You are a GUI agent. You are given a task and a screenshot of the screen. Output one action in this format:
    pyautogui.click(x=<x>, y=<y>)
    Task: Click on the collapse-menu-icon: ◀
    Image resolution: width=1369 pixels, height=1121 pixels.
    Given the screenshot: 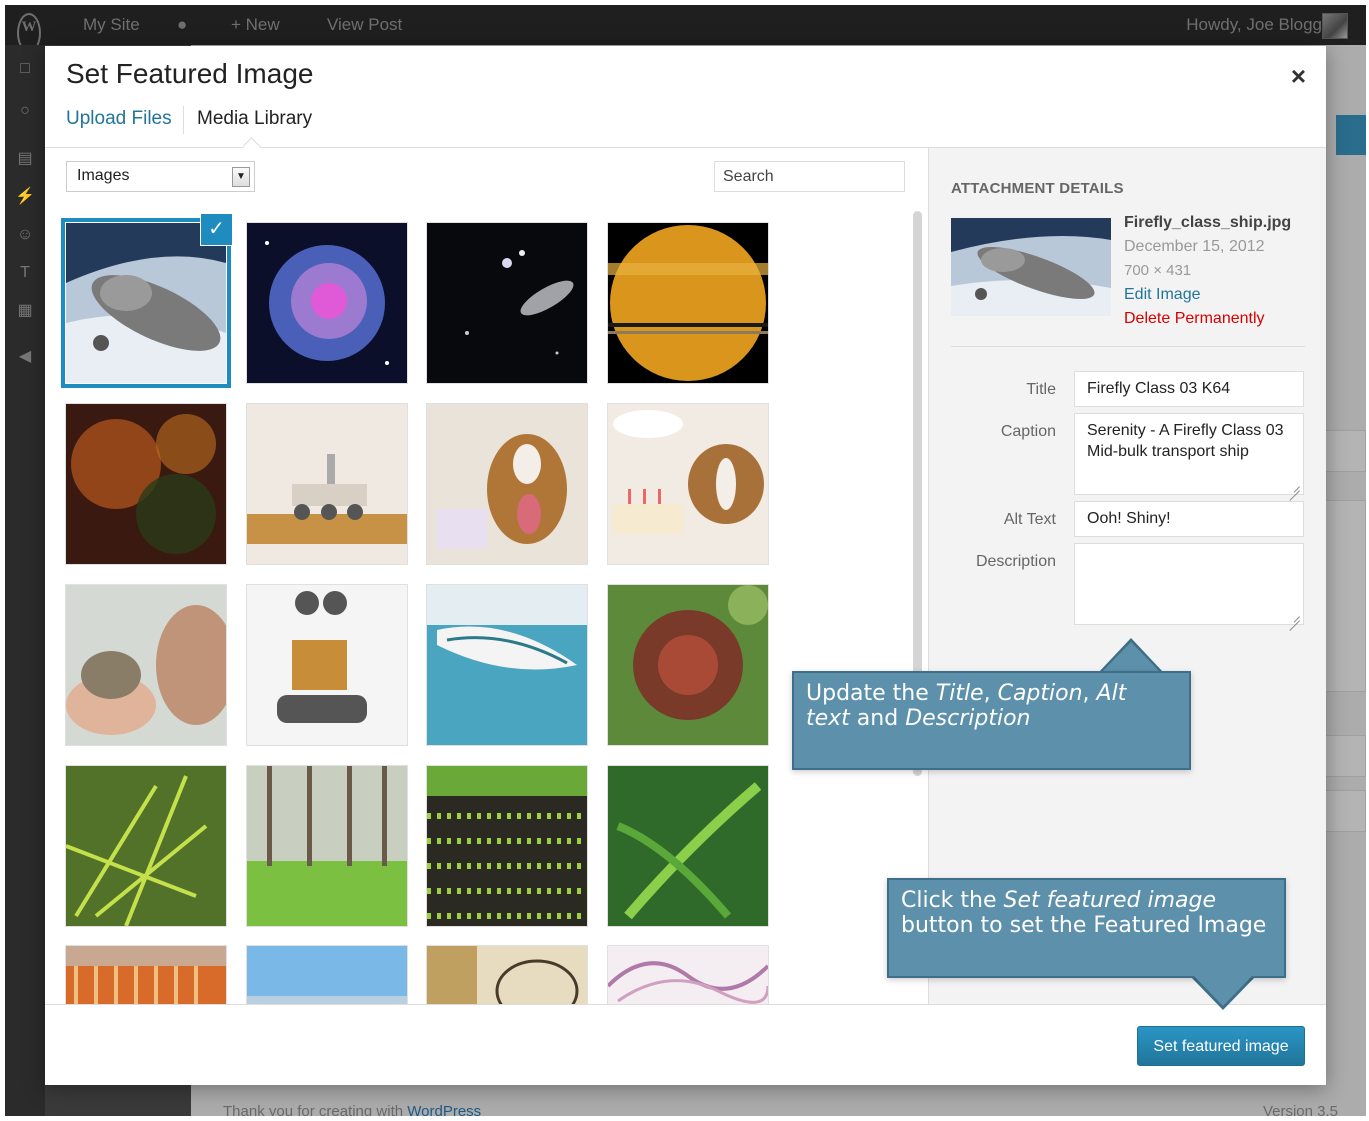 What is the action you would take?
    pyautogui.click(x=25, y=357)
    